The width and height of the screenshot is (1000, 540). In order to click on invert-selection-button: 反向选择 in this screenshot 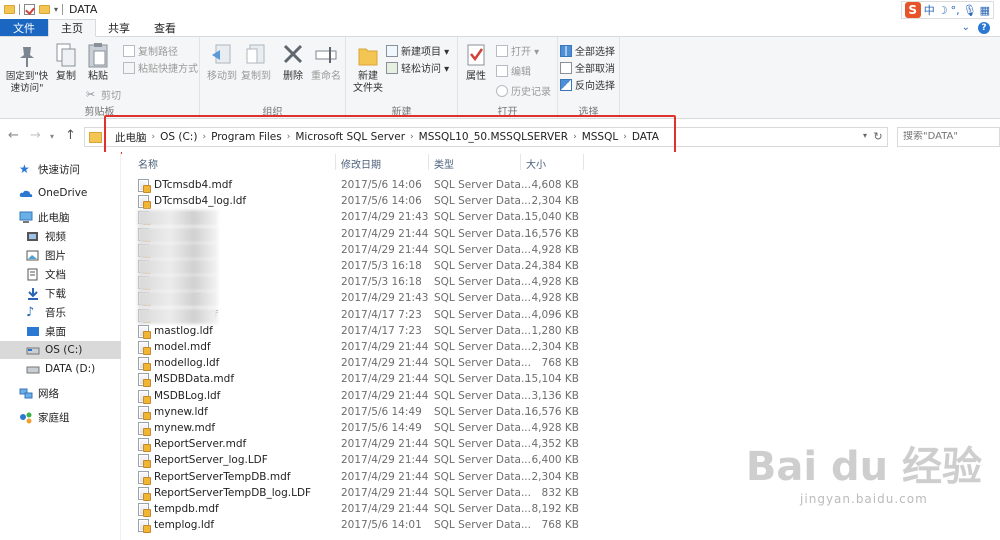, I will do `click(587, 84)`.